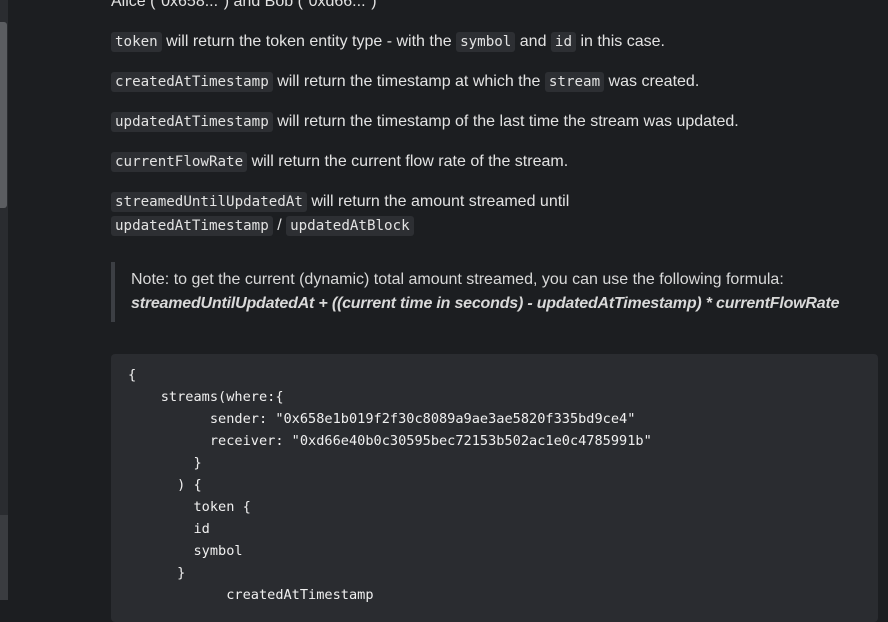 This screenshot has height=622, width=888. Describe the element at coordinates (169, 529) in the screenshot. I see `code-line: id` at that location.